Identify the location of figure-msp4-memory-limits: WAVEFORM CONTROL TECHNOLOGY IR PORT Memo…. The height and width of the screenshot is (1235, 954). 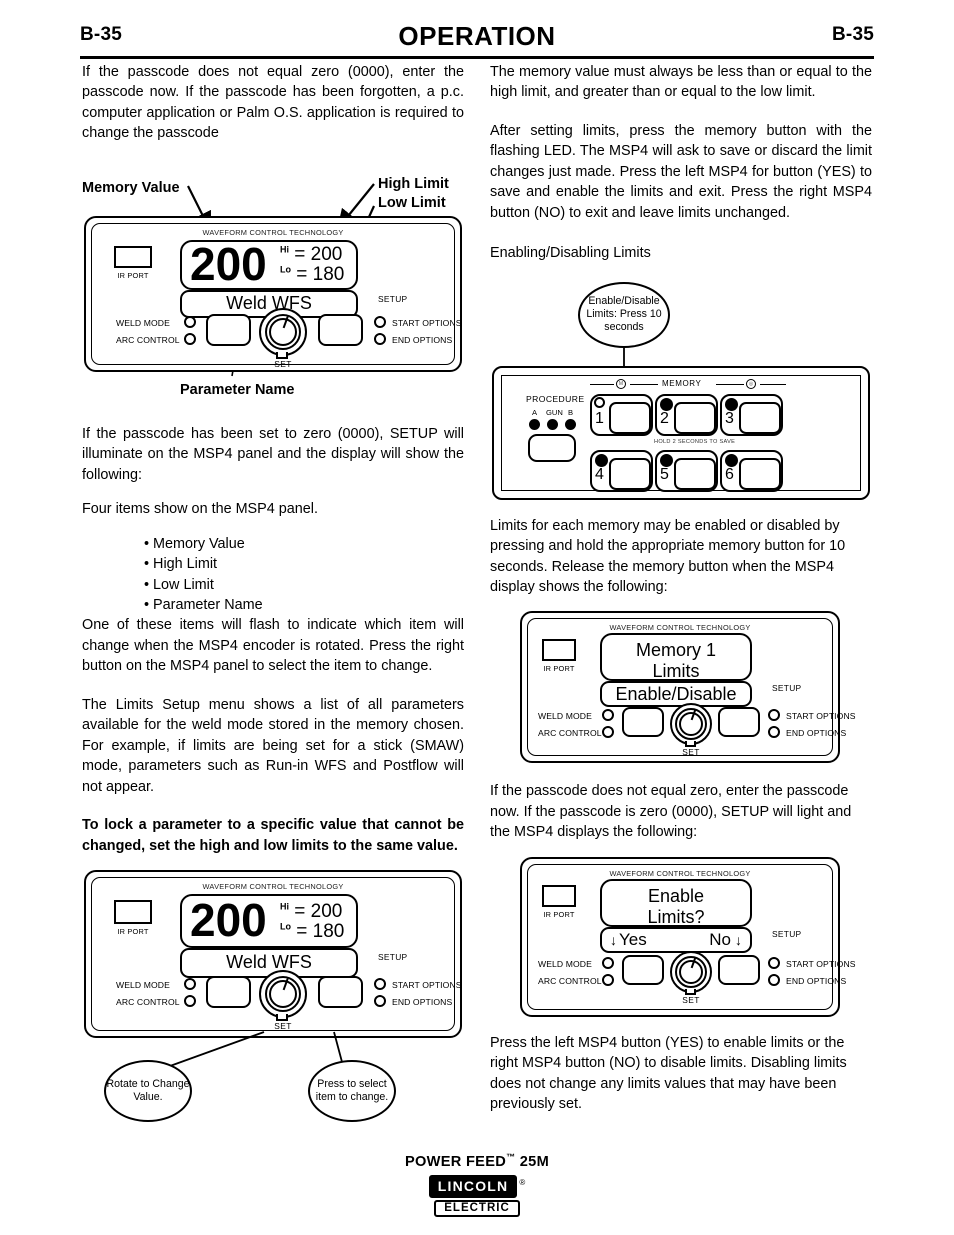
(681, 689).